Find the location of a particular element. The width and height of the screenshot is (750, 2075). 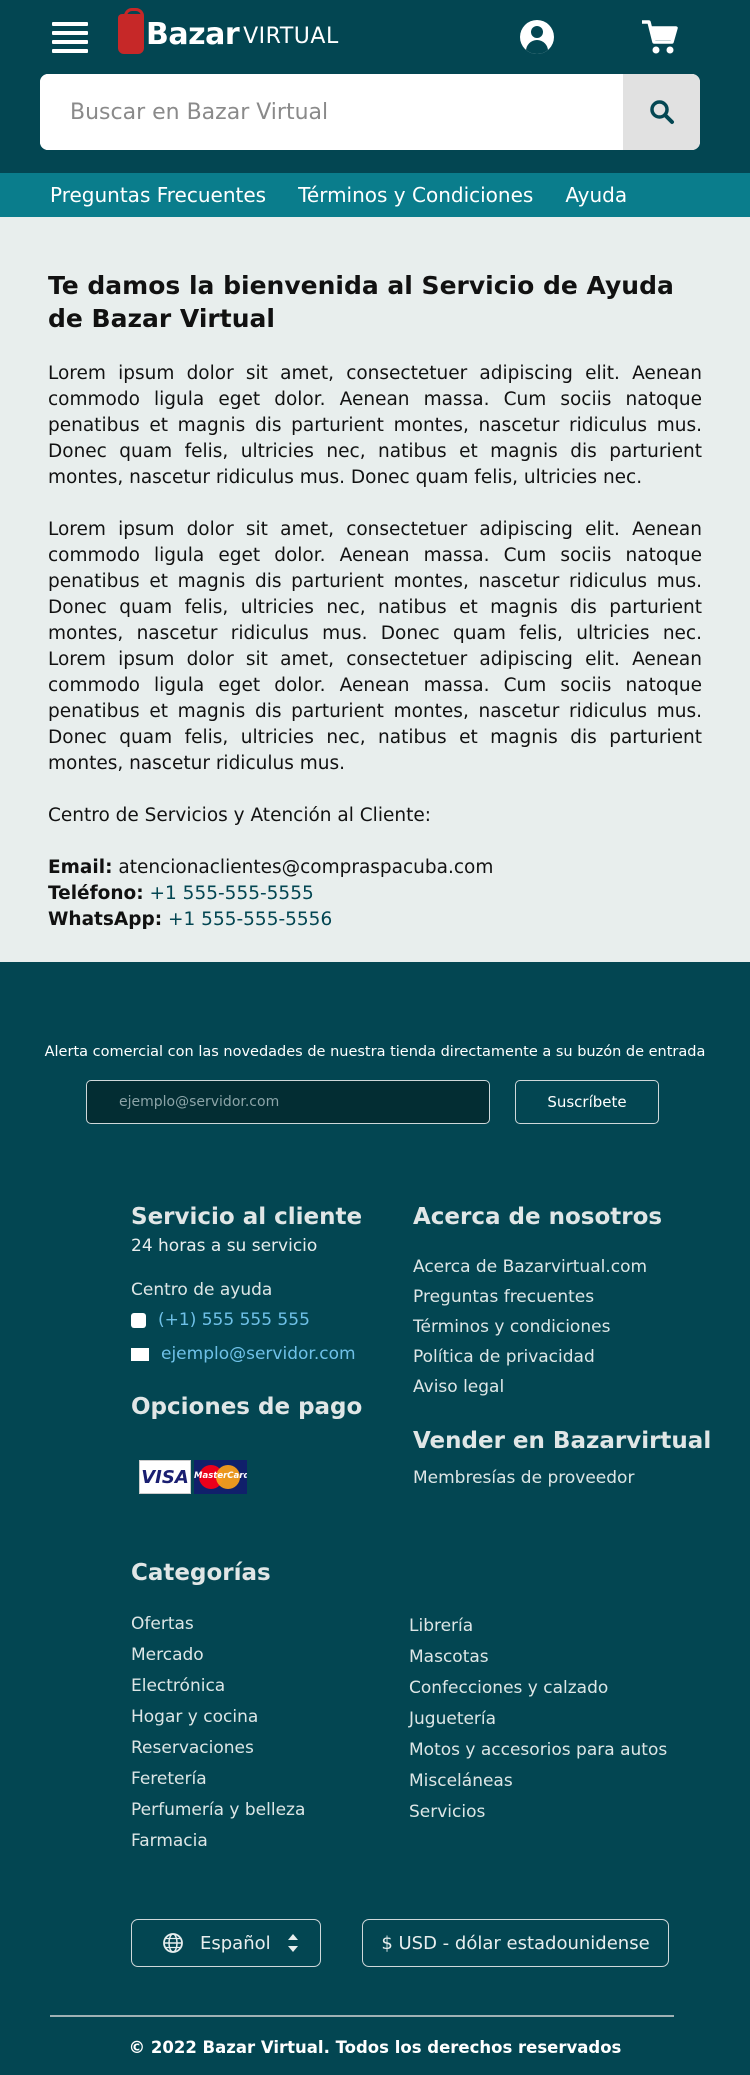

newsletter-email-input is located at coordinates (288, 1102).